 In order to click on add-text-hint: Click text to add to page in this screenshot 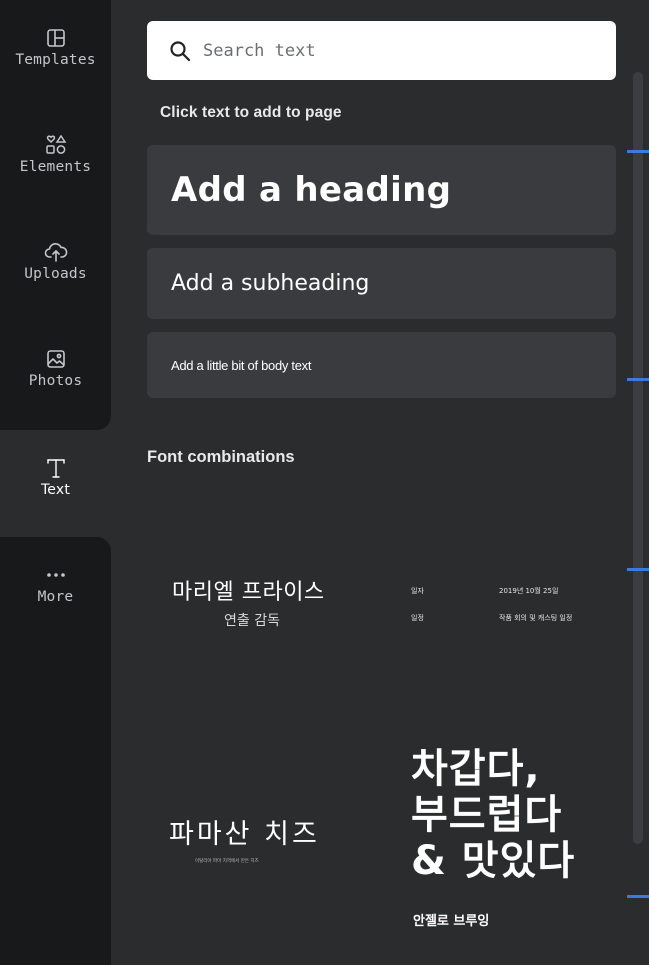, I will do `click(251, 112)`.